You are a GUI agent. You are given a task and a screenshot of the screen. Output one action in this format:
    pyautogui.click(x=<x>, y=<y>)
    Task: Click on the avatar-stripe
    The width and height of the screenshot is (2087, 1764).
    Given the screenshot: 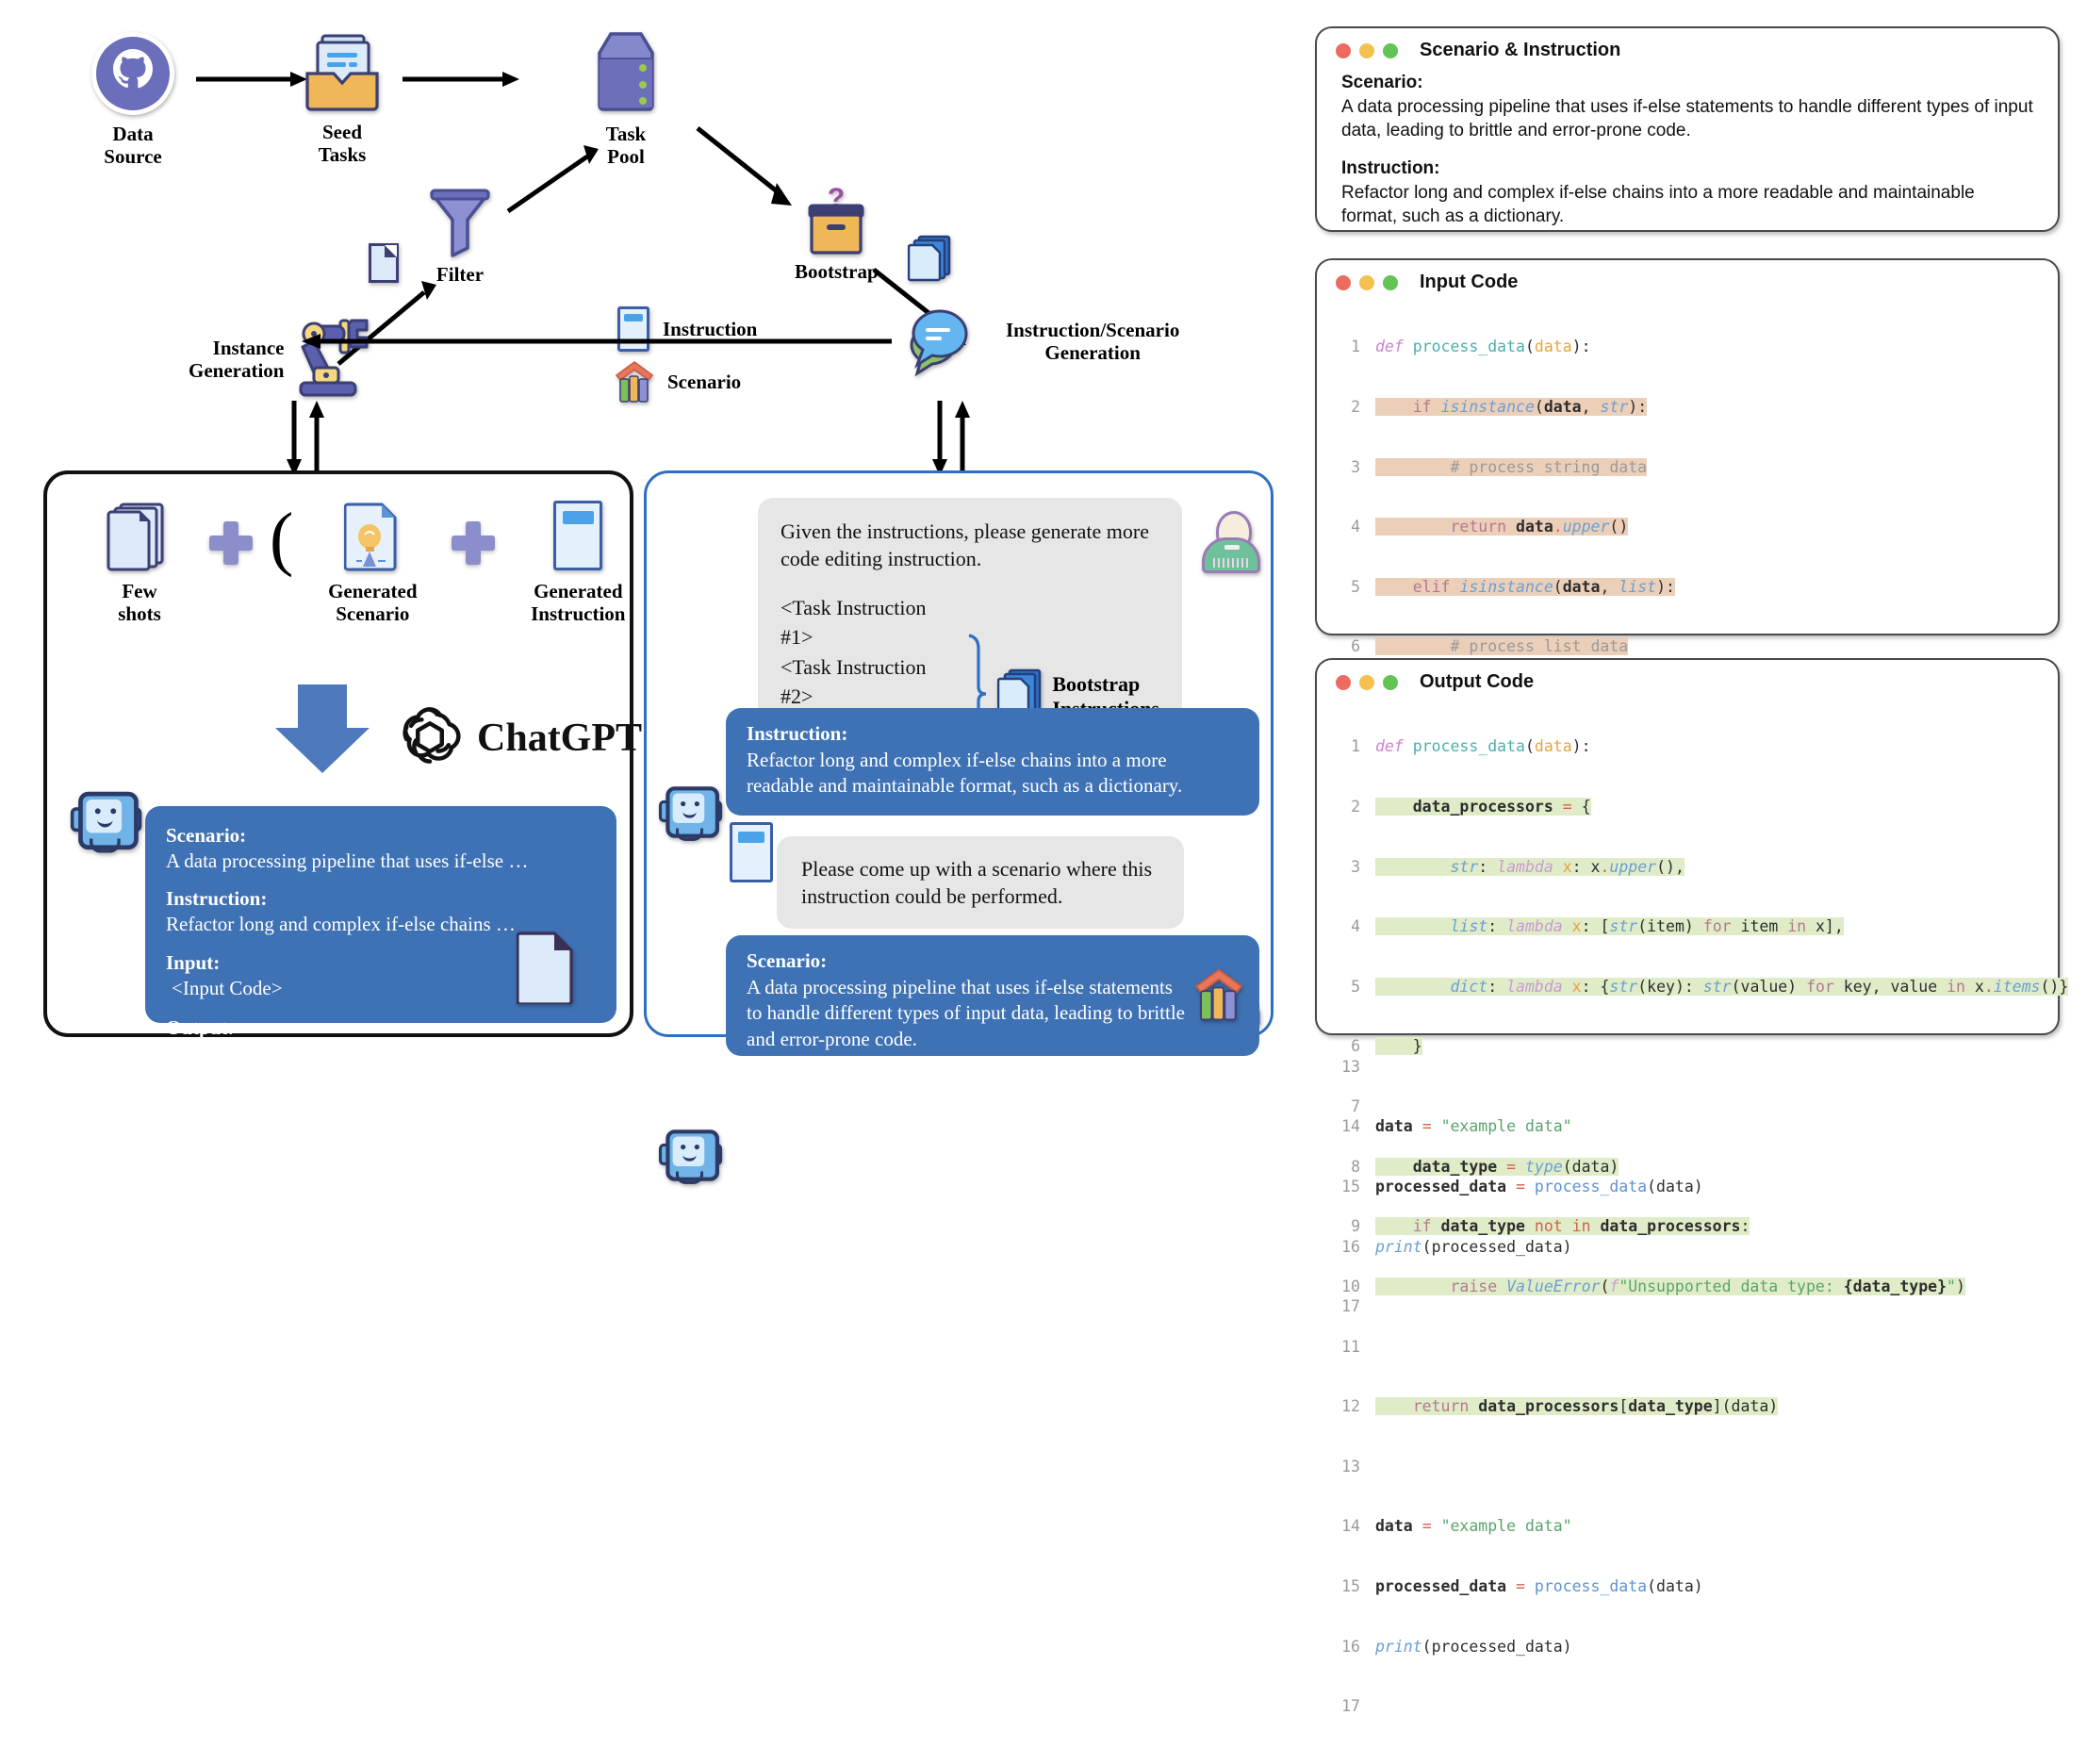 What is the action you would take?
    pyautogui.click(x=1231, y=563)
    